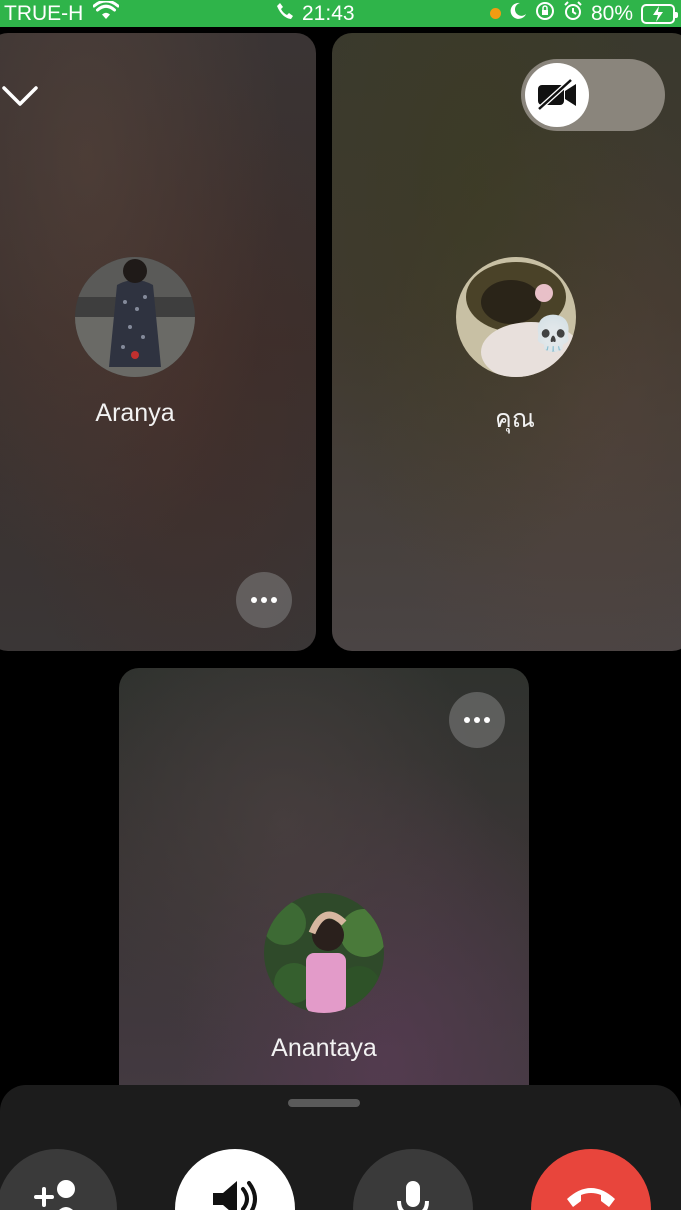  What do you see at coordinates (328, 13) in the screenshot?
I see `clock-time: 21:43` at bounding box center [328, 13].